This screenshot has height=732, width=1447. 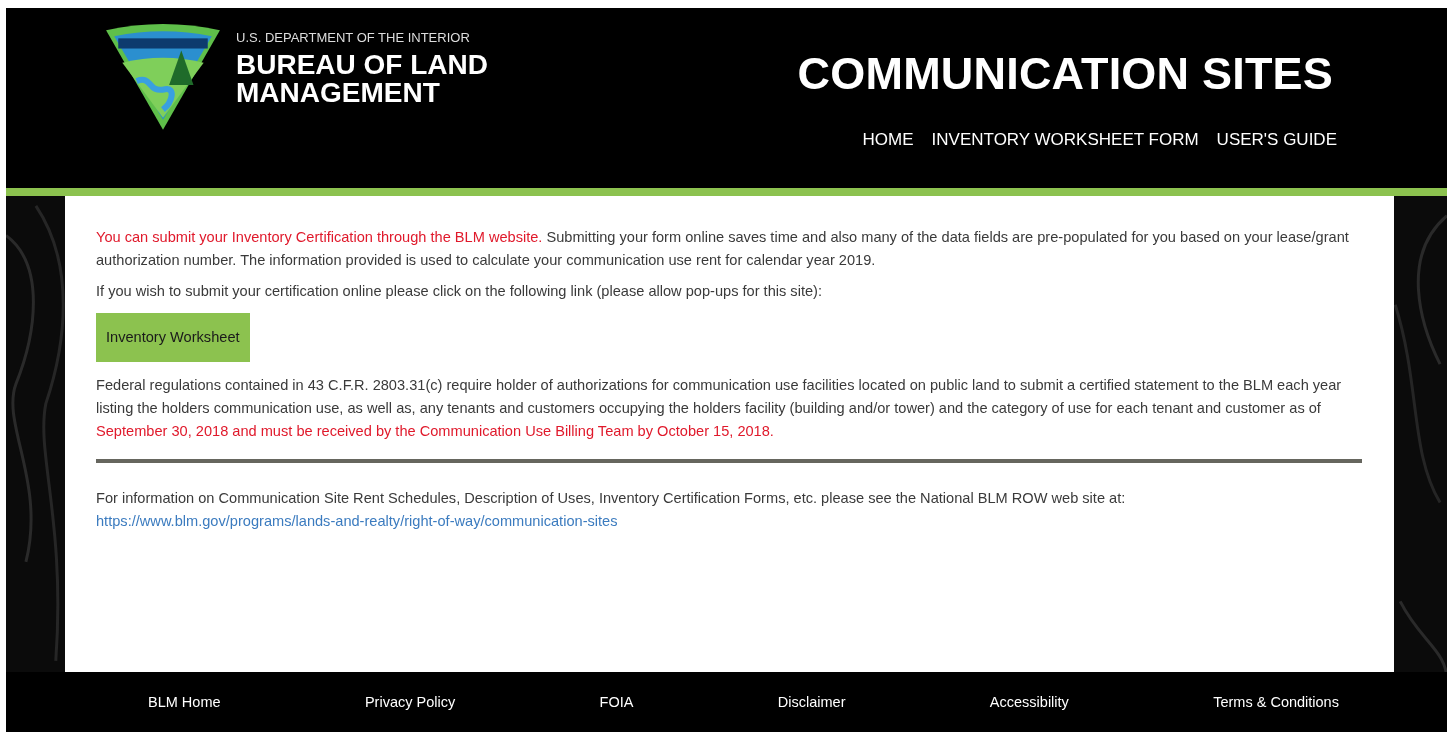 What do you see at coordinates (888, 140) in the screenshot?
I see `nav-link: HOME` at bounding box center [888, 140].